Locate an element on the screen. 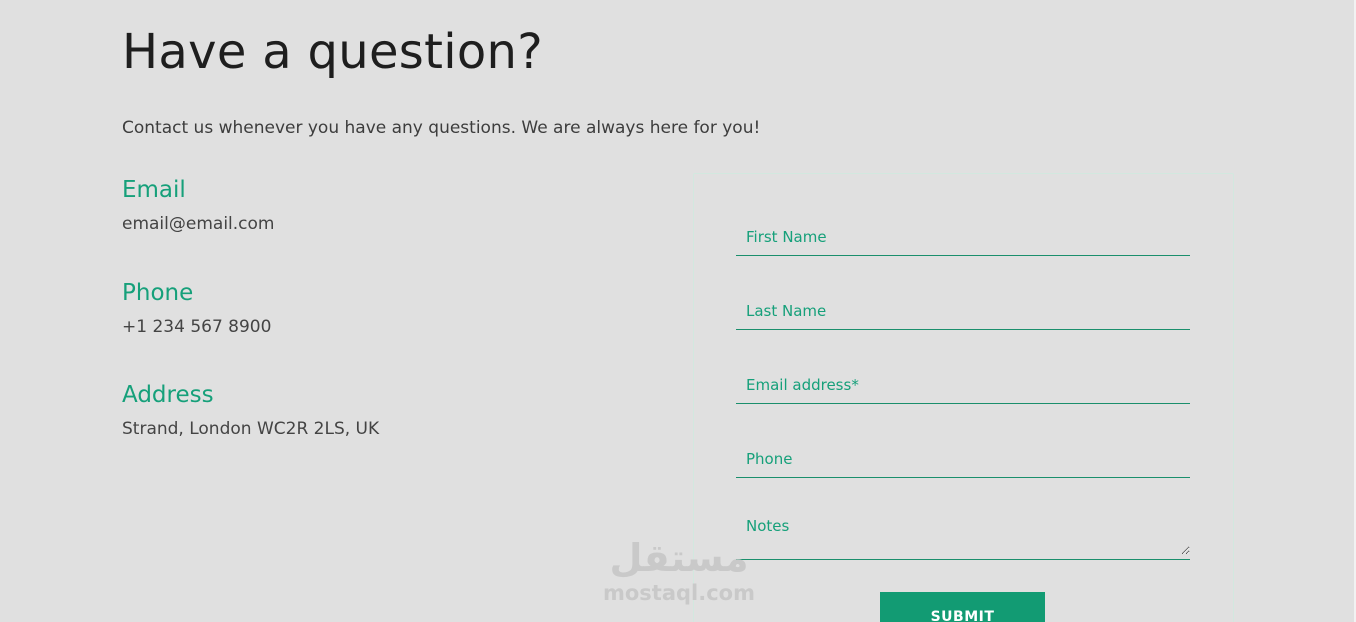 The image size is (1356, 622). phone-input is located at coordinates (963, 459).